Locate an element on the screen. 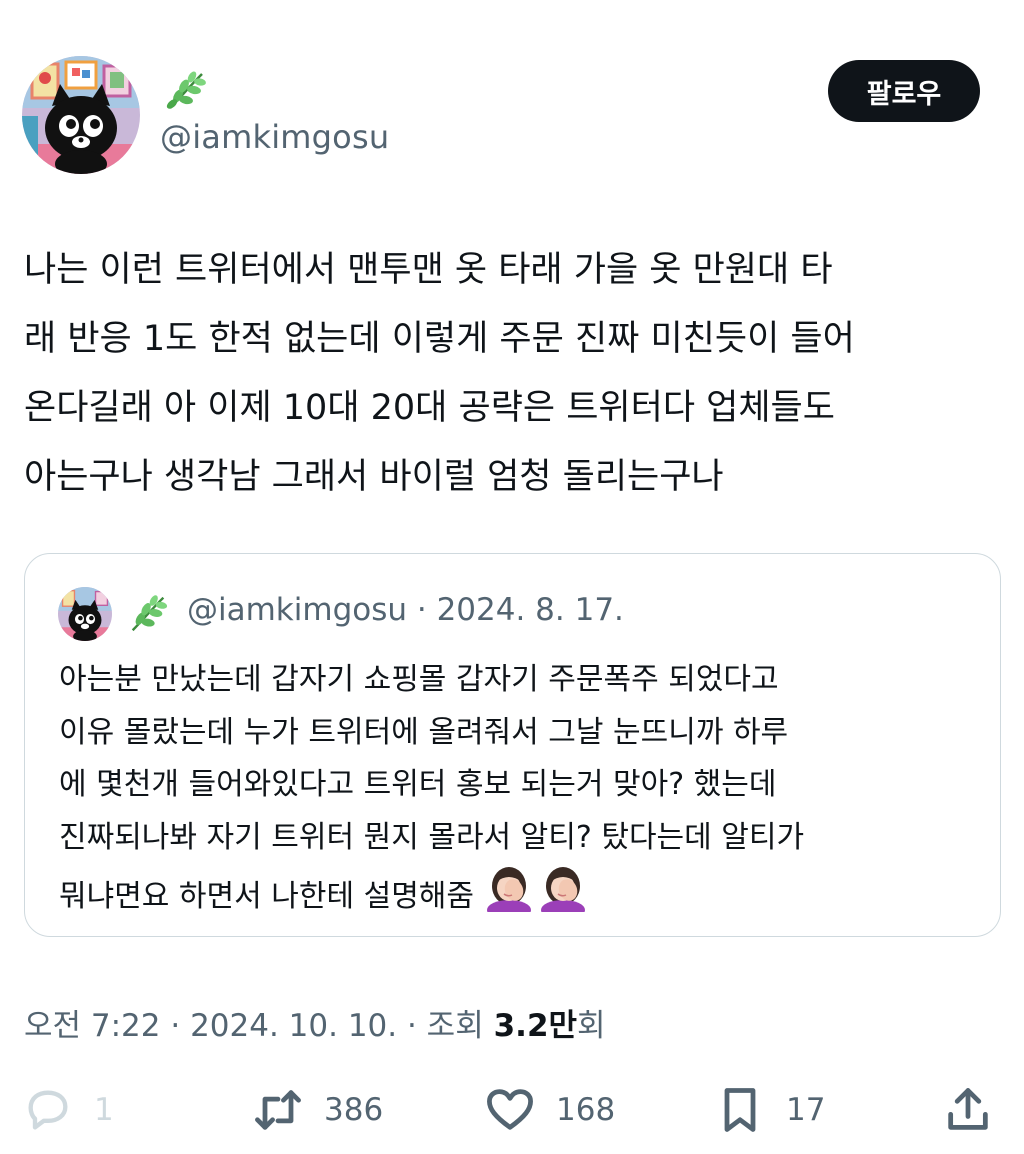  reply-count: 1 is located at coordinates (104, 1110).